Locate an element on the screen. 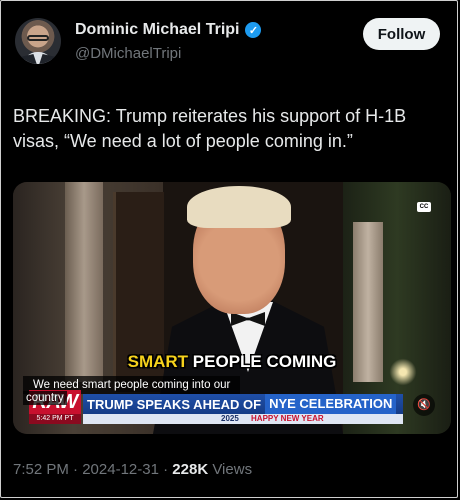 Image resolution: width=460 pixels, height=500 pixels. tweet-time: 7:52 PM is located at coordinates (41, 469).